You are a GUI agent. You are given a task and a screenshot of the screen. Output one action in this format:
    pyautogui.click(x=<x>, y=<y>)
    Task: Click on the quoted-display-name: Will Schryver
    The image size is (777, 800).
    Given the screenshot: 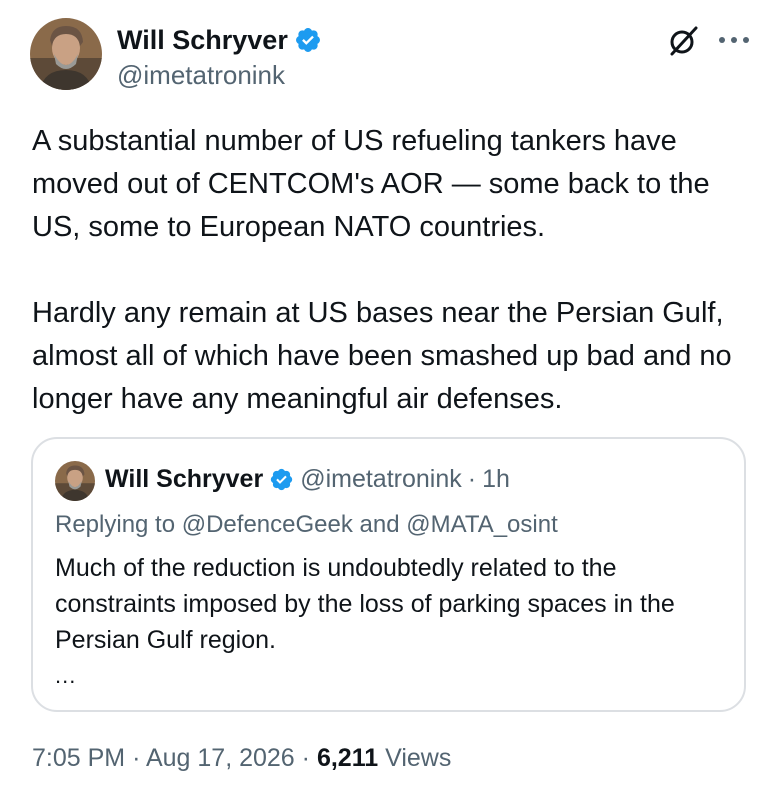 What is the action you would take?
    pyautogui.click(x=184, y=479)
    